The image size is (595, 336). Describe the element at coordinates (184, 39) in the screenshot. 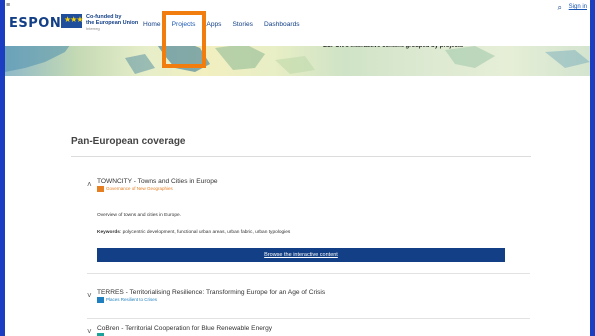

I see `projects-highlight-box` at that location.